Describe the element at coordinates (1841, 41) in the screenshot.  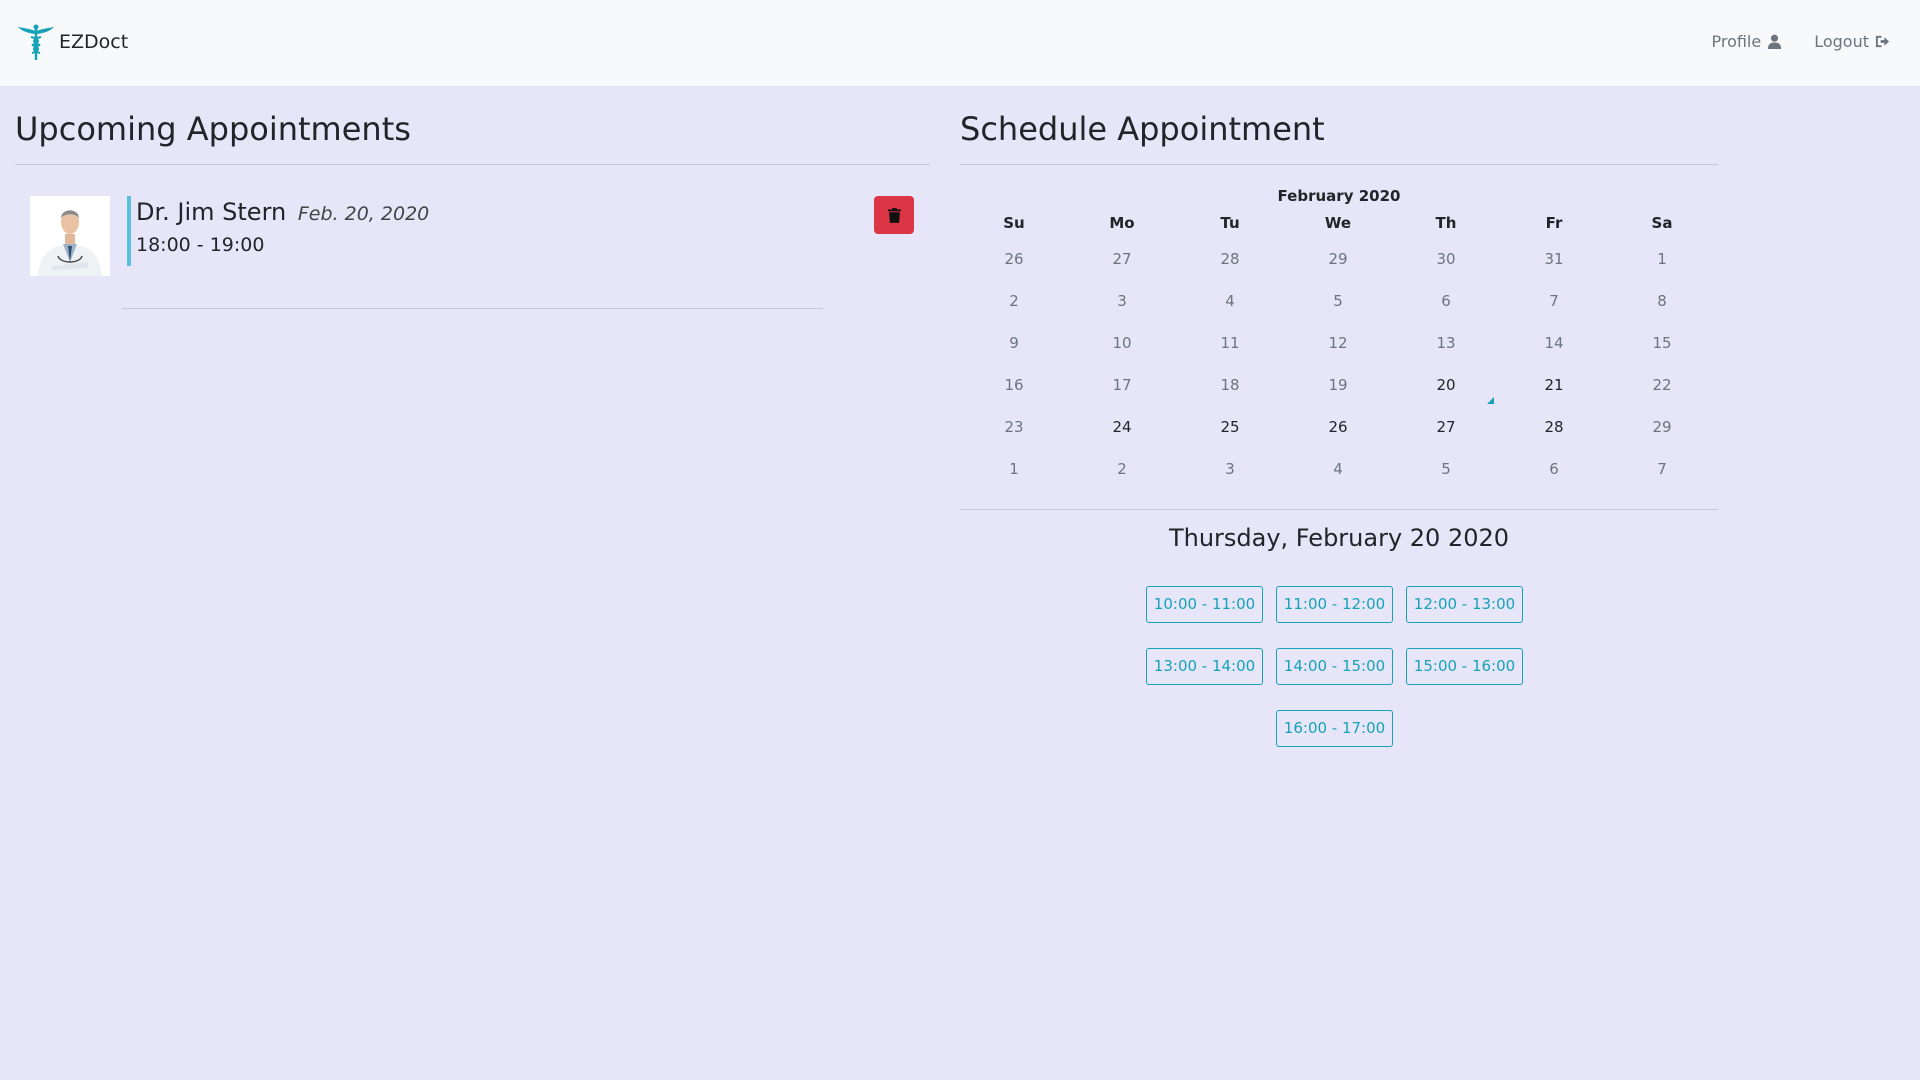
I see `logout-label: Logout` at that location.